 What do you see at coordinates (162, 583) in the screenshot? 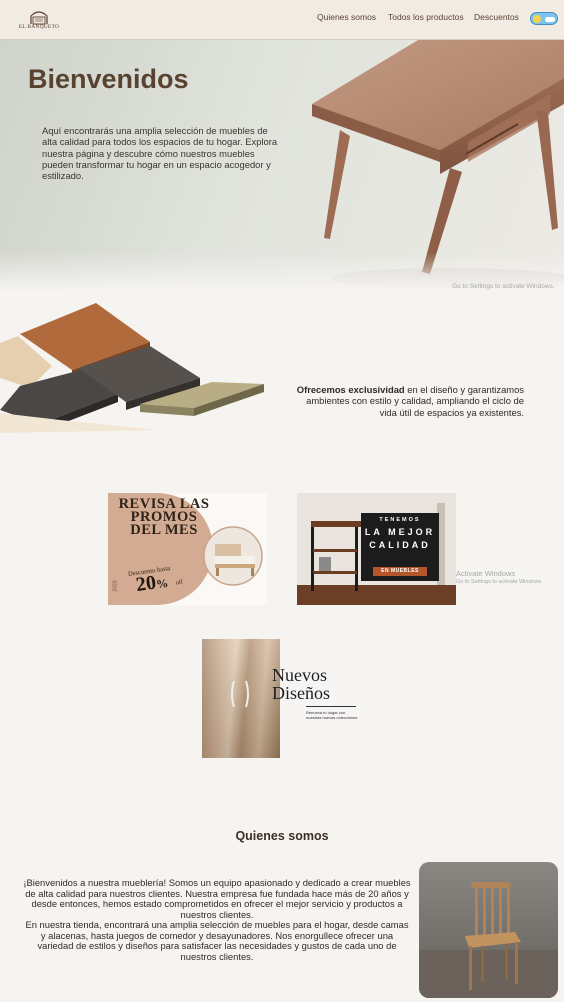
I see `promo-percent-sign: %` at bounding box center [162, 583].